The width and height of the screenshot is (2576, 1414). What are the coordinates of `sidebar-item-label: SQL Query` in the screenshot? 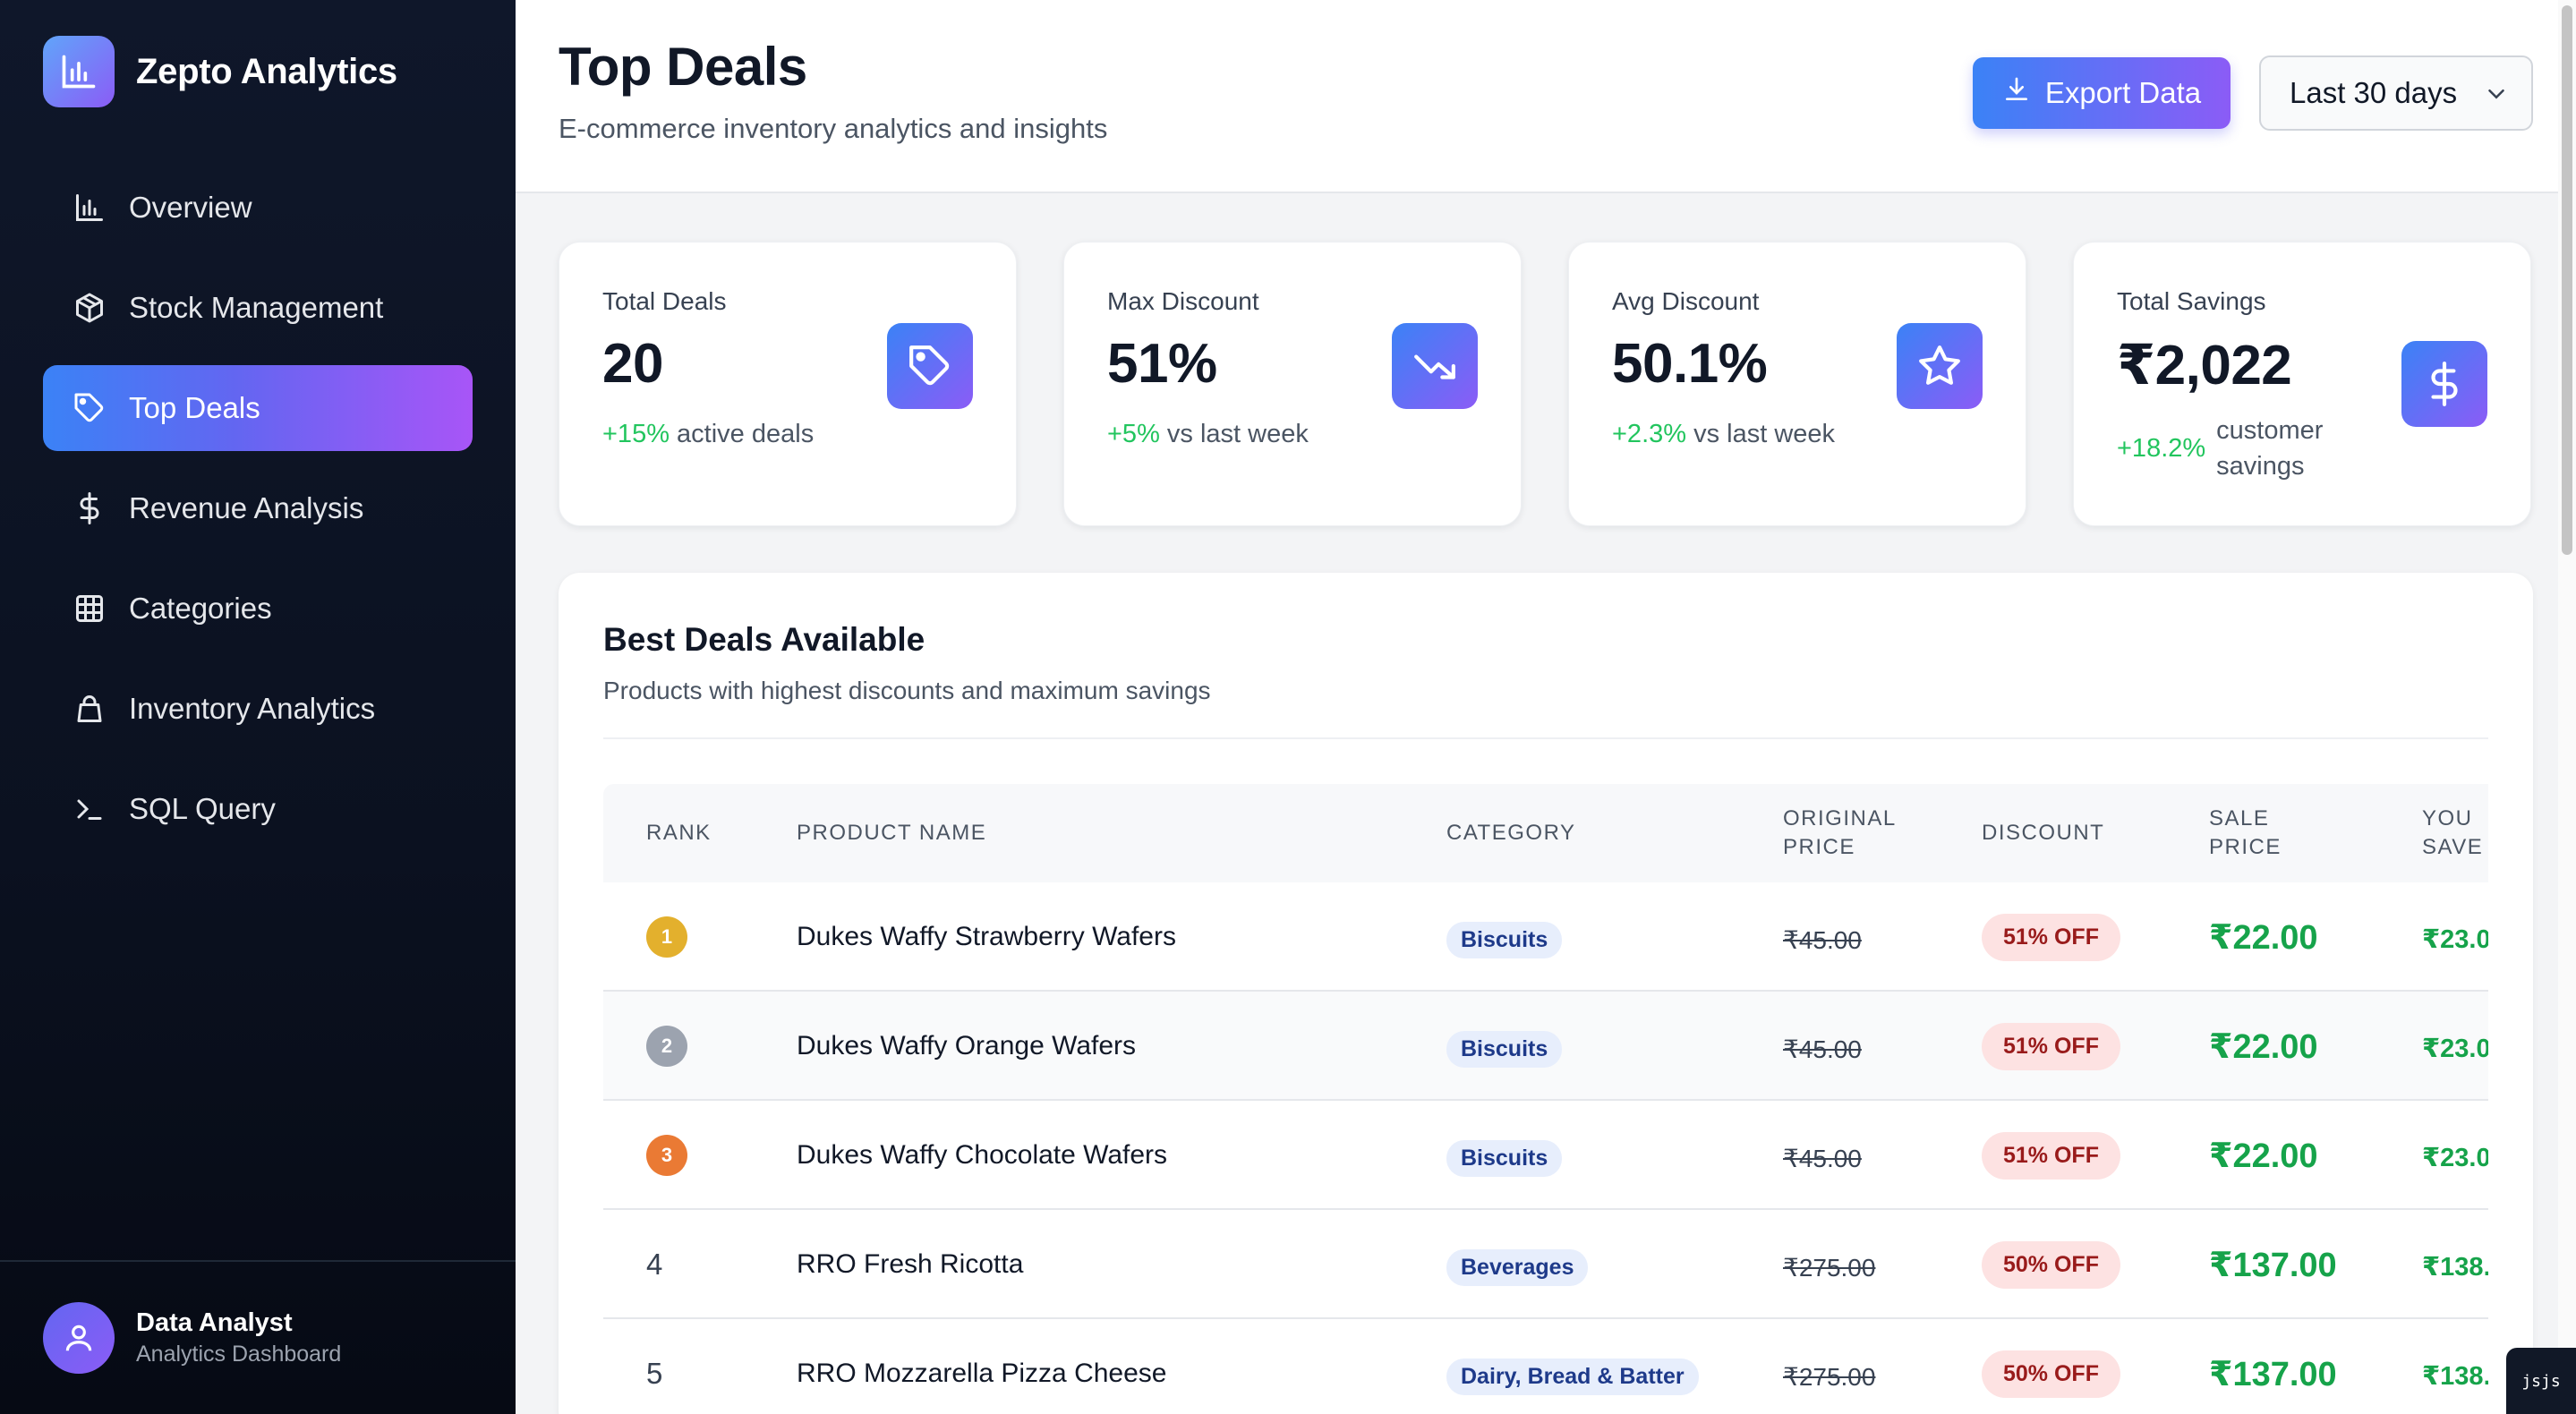 It's located at (202, 808).